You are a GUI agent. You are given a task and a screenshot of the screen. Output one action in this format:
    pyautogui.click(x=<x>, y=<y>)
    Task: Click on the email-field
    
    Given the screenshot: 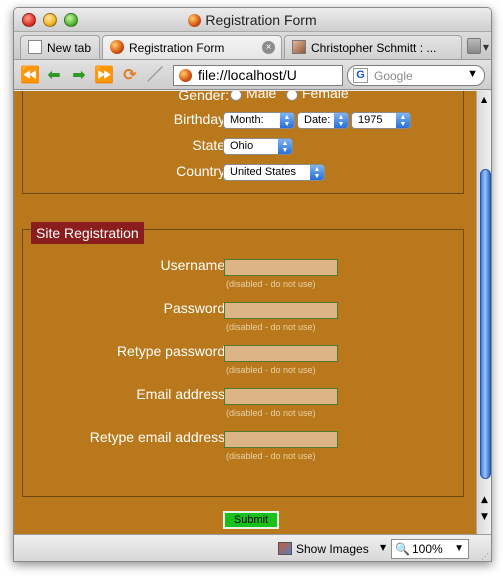 What is the action you would take?
    pyautogui.click(x=281, y=396)
    